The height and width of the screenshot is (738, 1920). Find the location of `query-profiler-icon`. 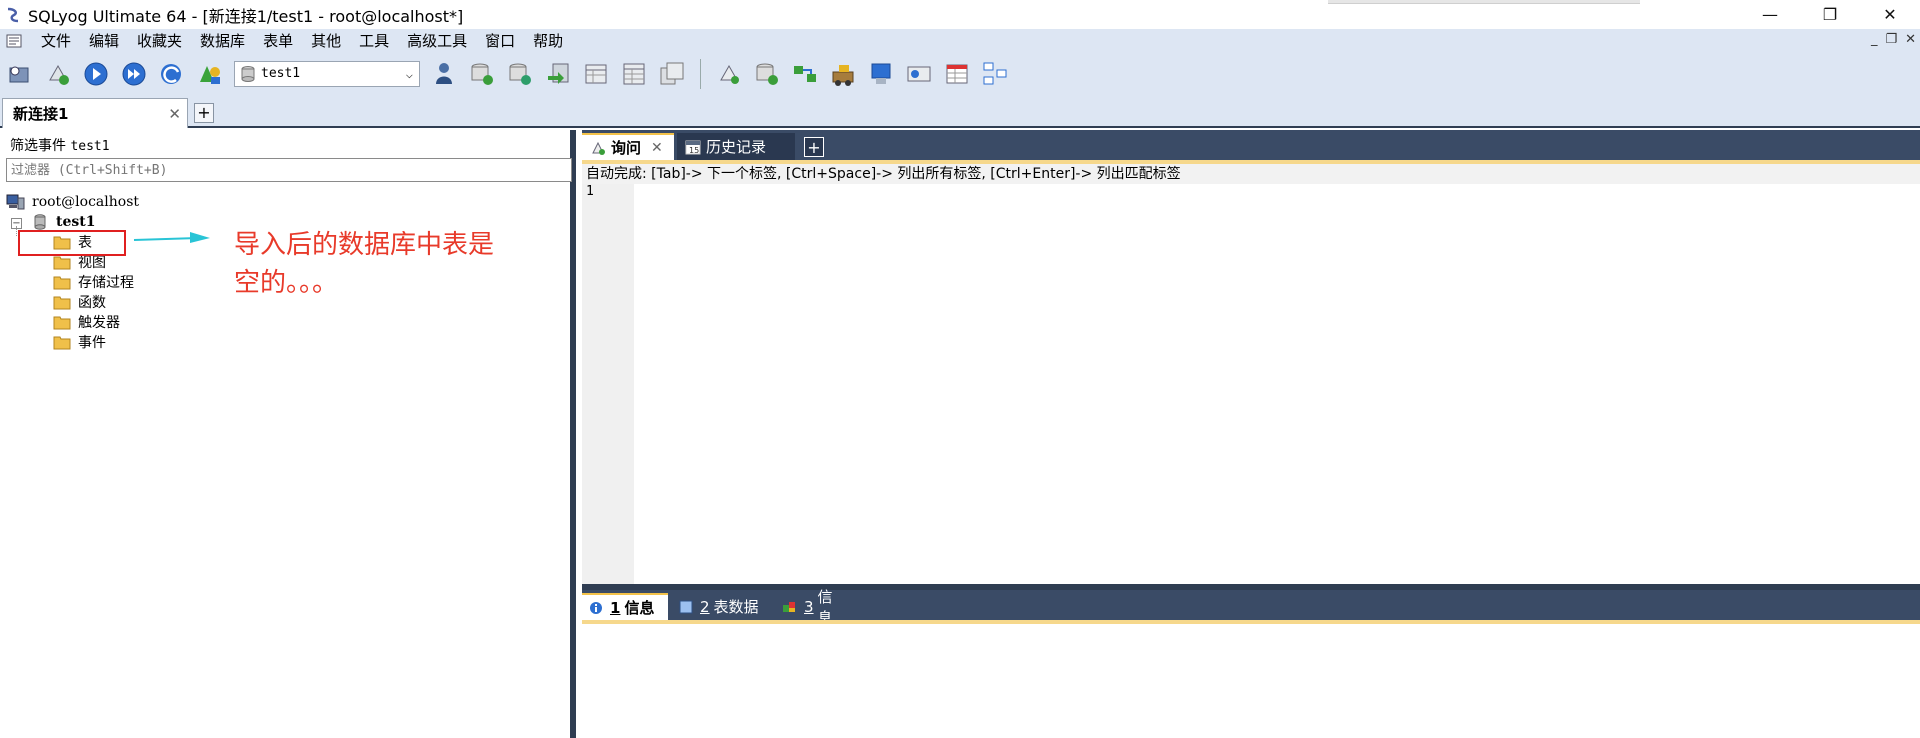

query-profiler-icon is located at coordinates (919, 74).